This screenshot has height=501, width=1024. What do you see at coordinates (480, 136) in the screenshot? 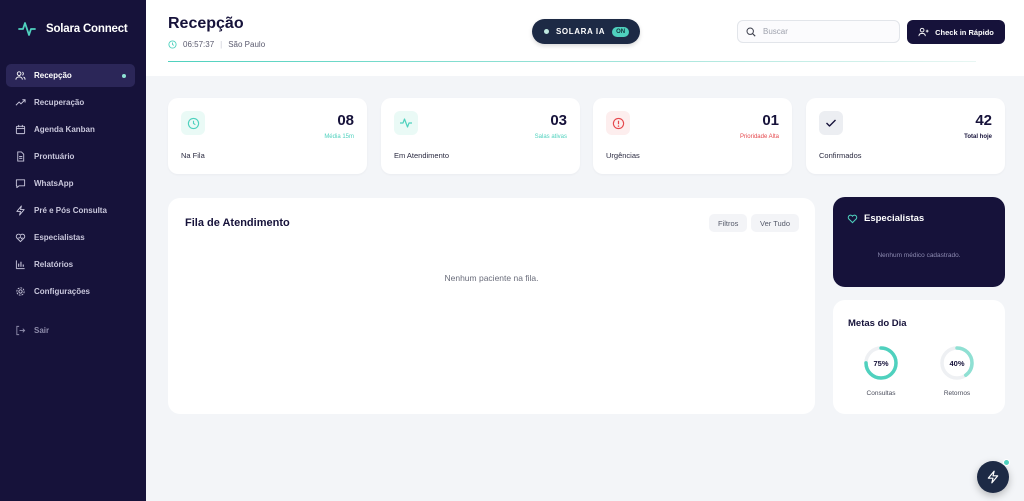
I see `stat-card-em-atendimento: 03 Salas ativas Em Atendimento` at bounding box center [480, 136].